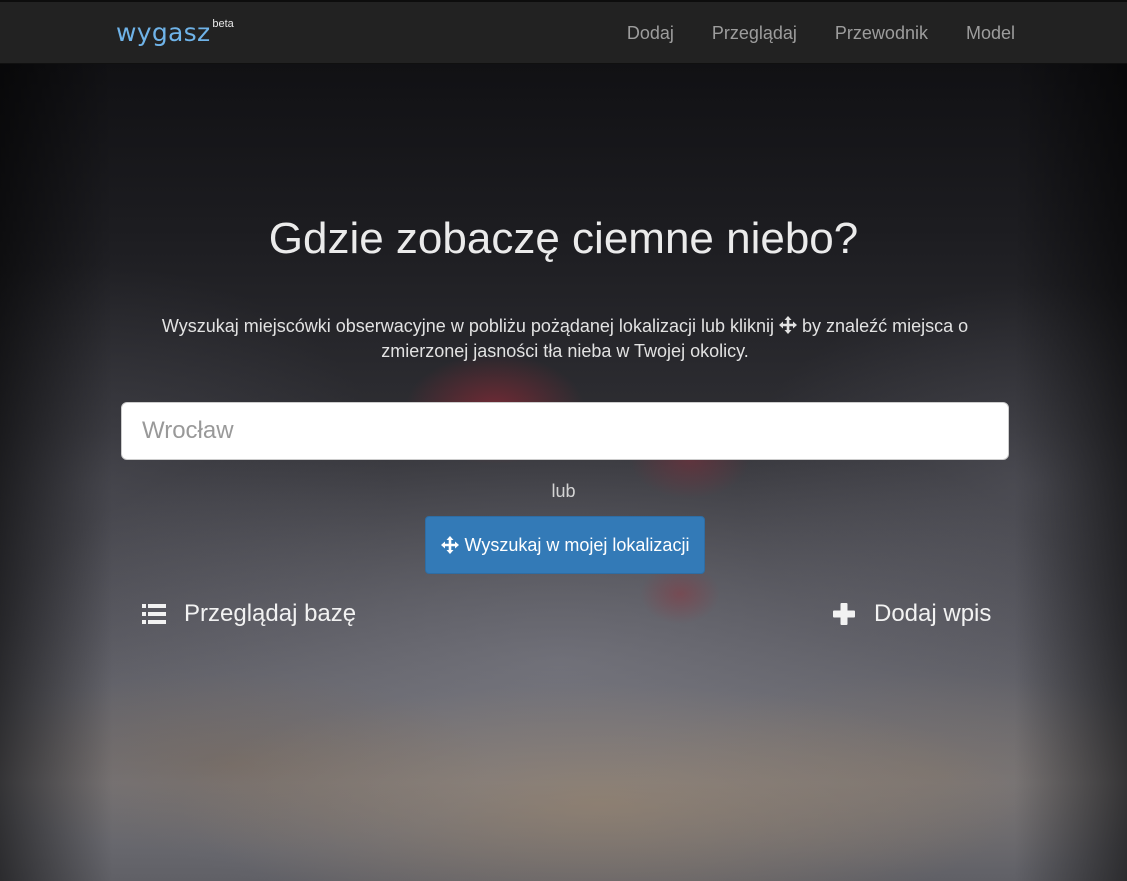 The image size is (1127, 881). I want to click on nav-link-model: Model, so click(990, 33).